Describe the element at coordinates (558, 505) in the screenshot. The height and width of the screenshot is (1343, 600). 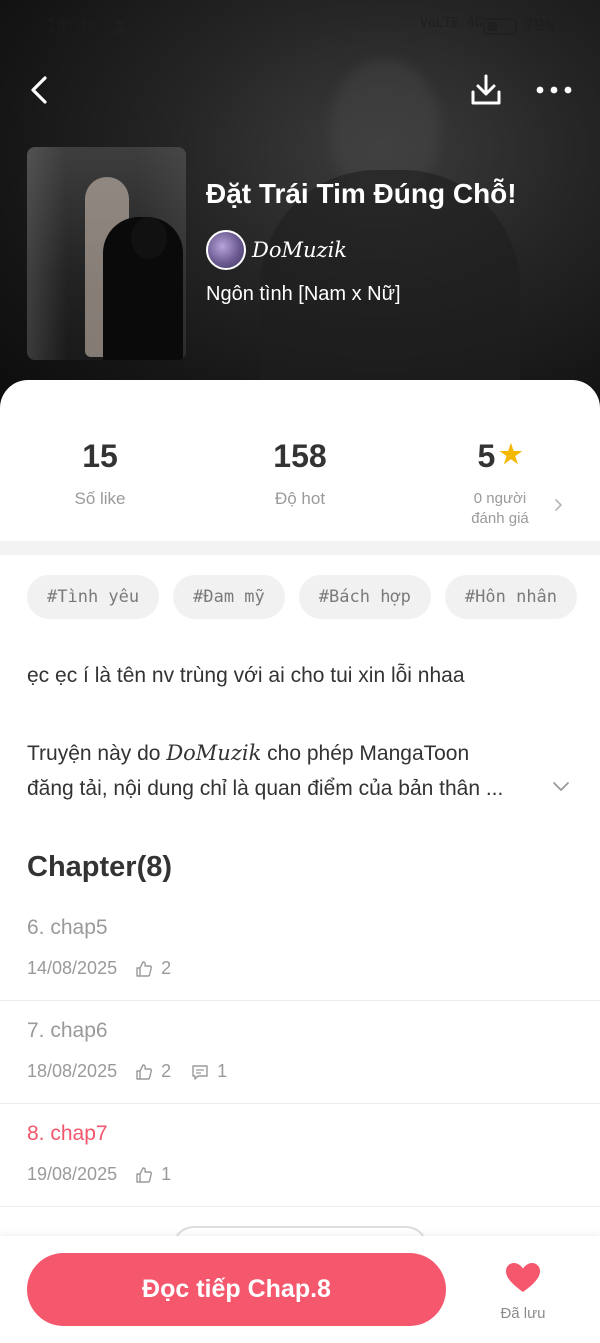
I see `chevron-right-icon` at that location.